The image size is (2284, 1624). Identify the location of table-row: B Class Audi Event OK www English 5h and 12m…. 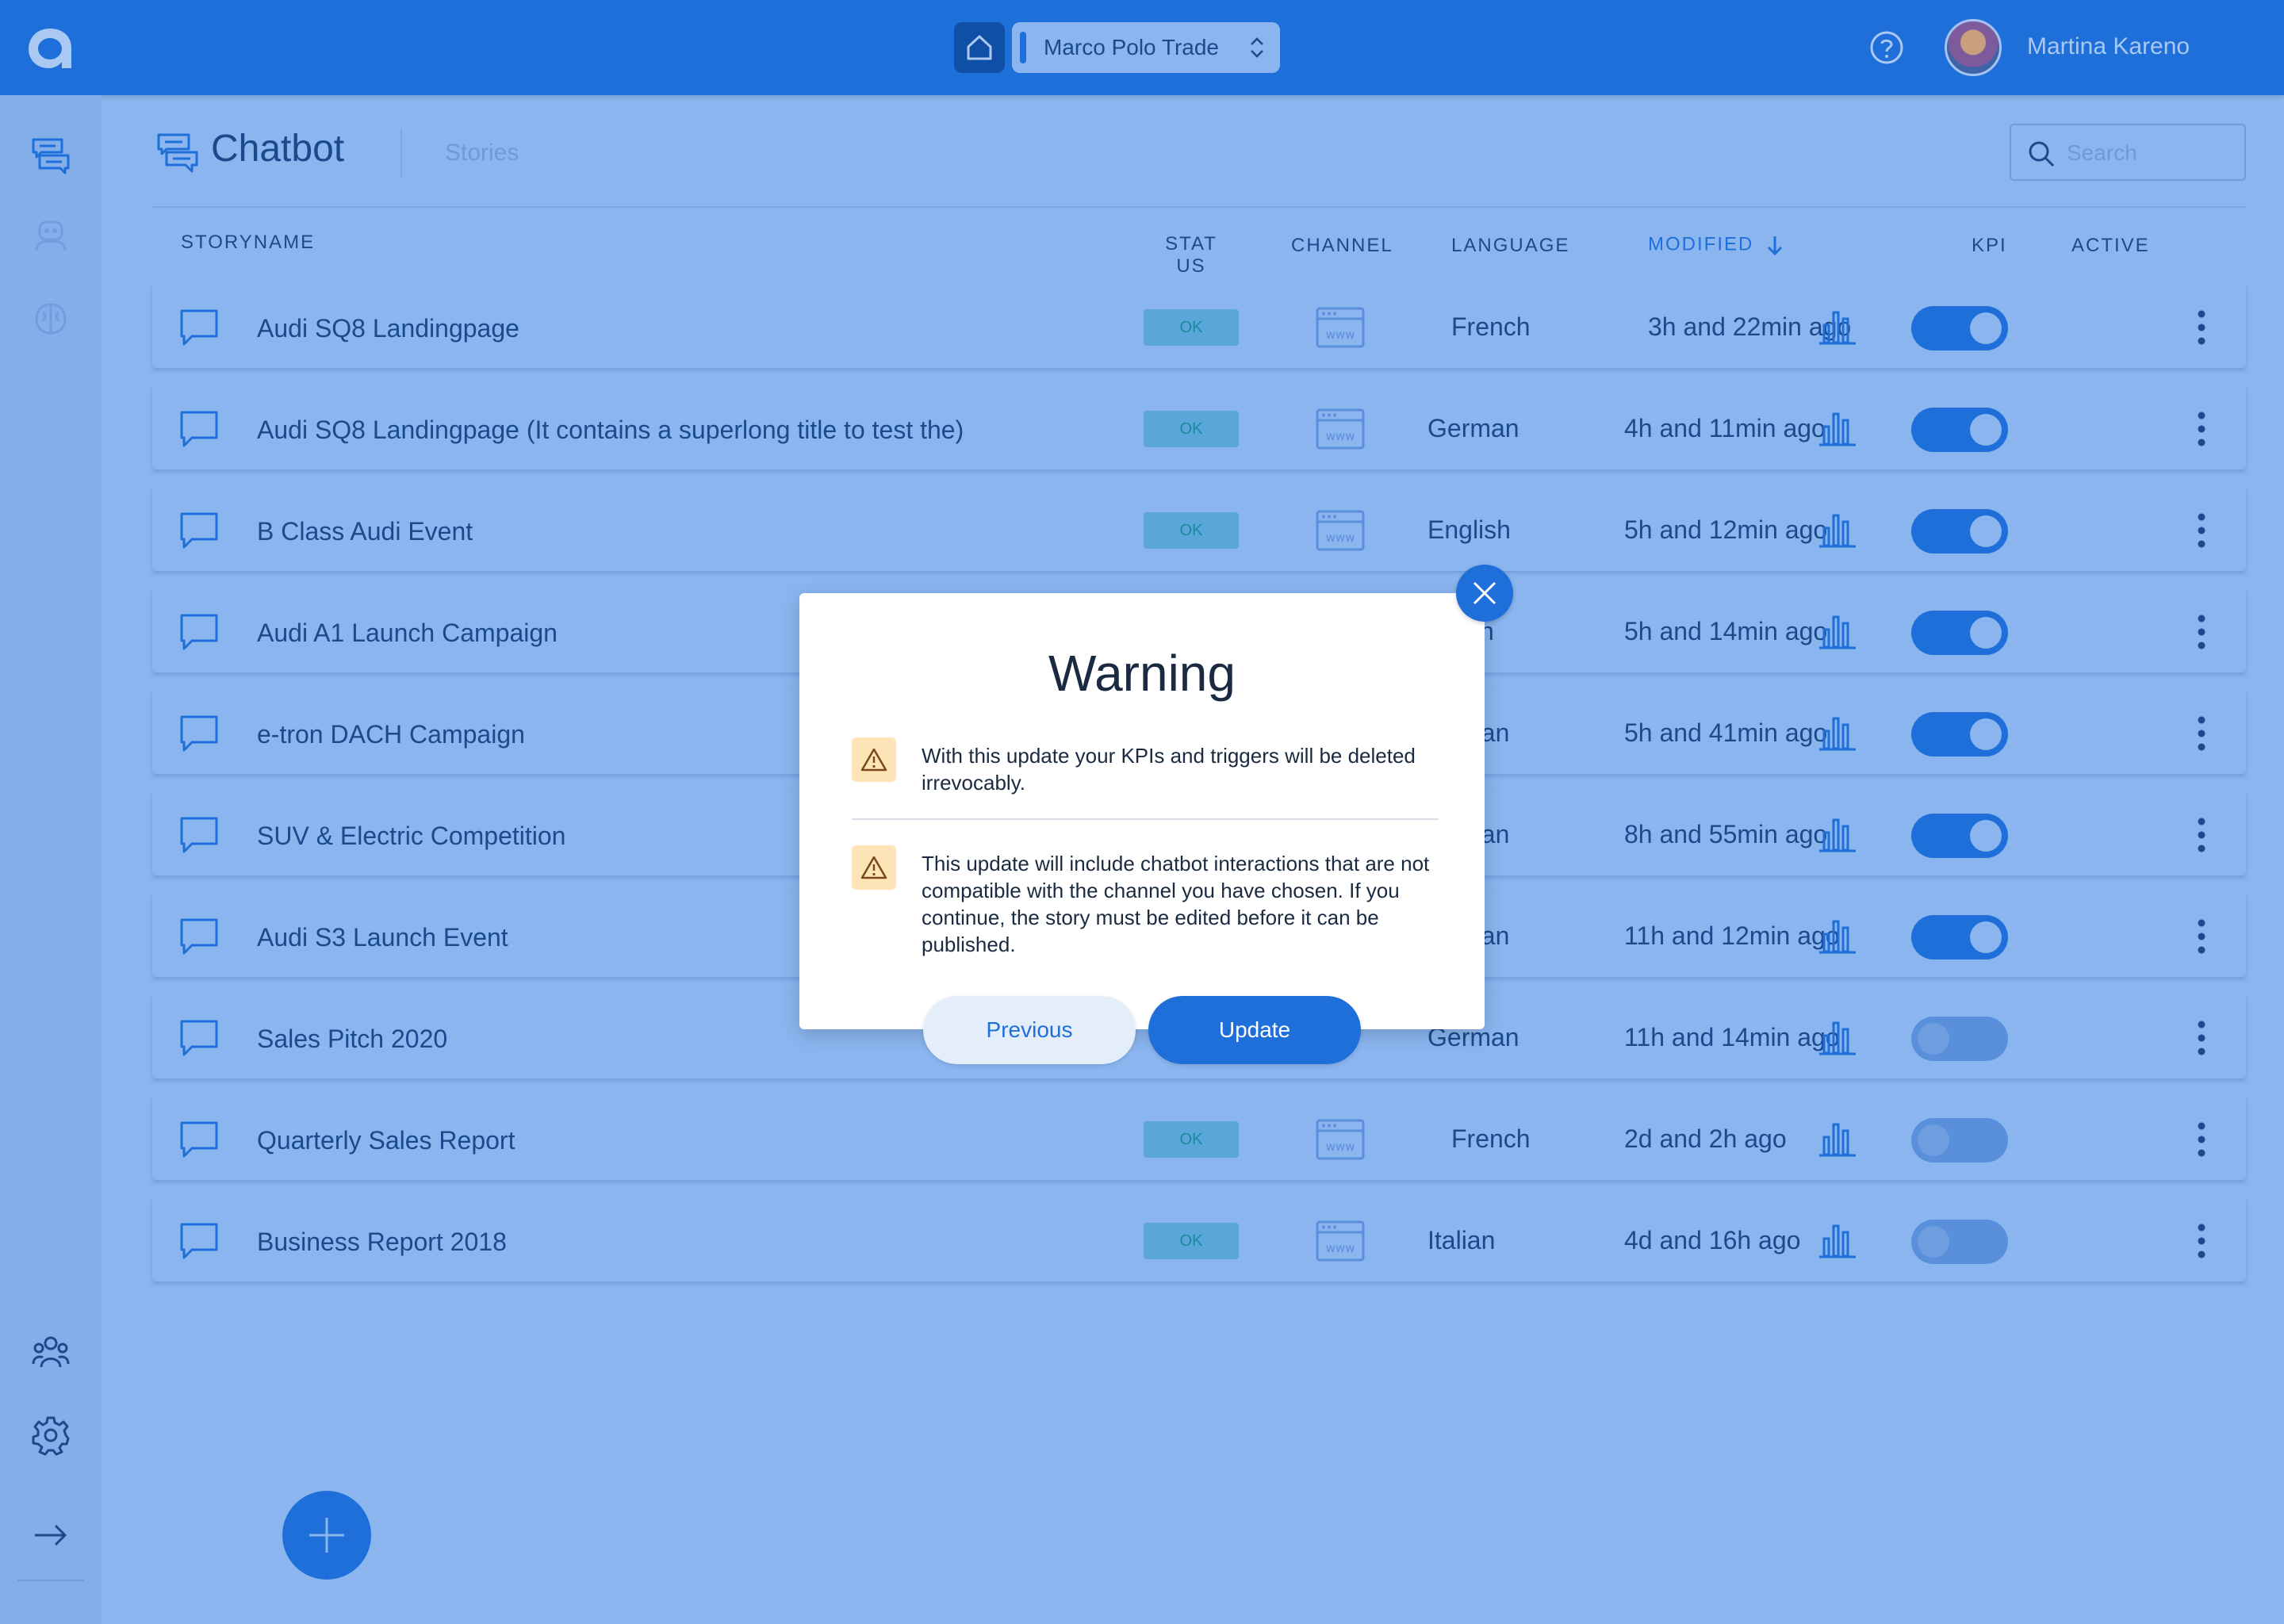
(1199, 528).